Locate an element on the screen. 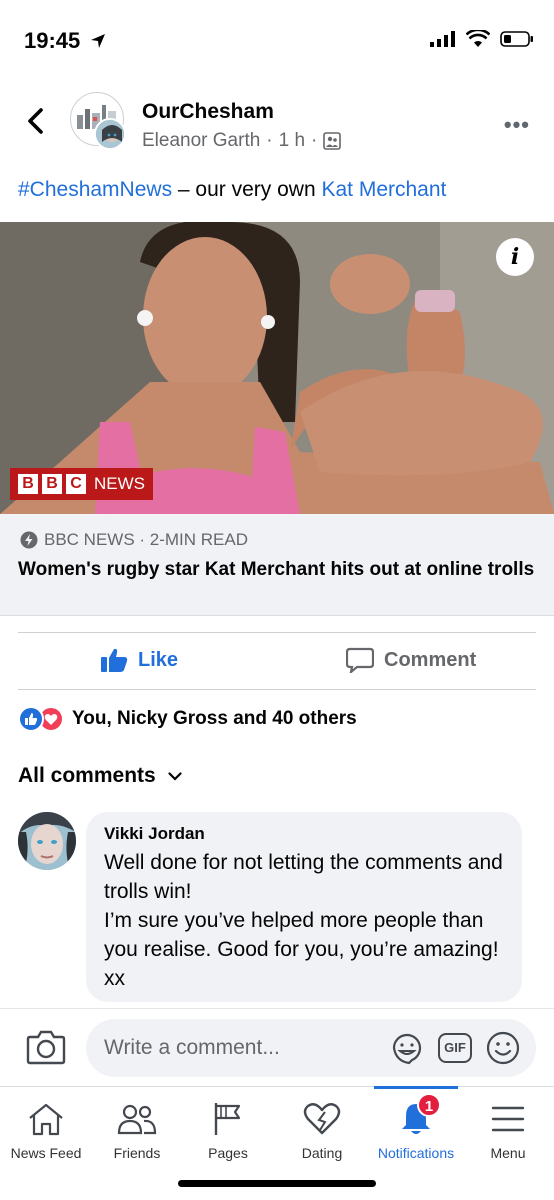  comments-header-label: All comments is located at coordinates (87, 775).